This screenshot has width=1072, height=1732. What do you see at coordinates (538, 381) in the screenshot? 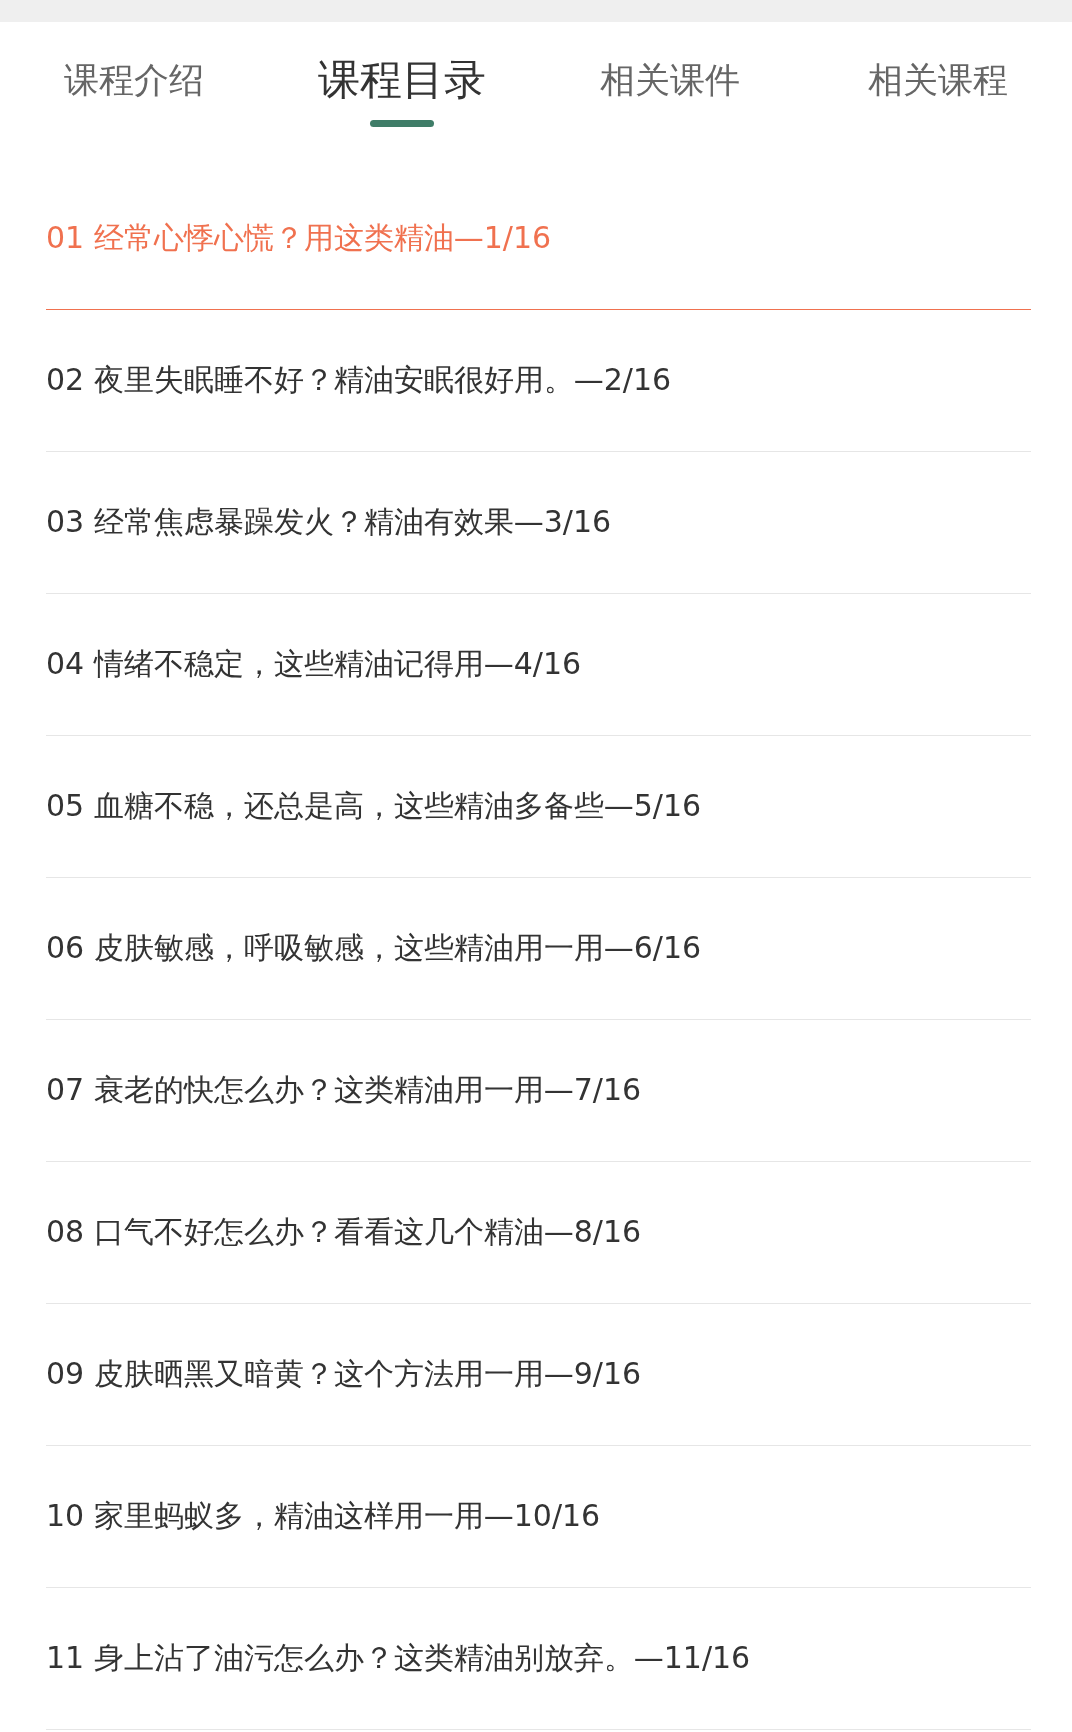
I see `lesson-item: 02 夜里失眠睡不好？精油安眠很好用。—2/16` at bounding box center [538, 381].